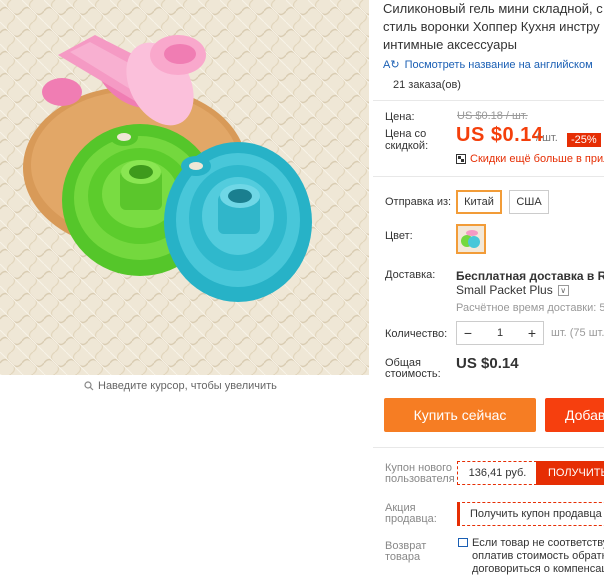 This screenshot has height=577, width=604. Describe the element at coordinates (563, 290) in the screenshot. I see `chevron-down-icon: ∨` at that location.